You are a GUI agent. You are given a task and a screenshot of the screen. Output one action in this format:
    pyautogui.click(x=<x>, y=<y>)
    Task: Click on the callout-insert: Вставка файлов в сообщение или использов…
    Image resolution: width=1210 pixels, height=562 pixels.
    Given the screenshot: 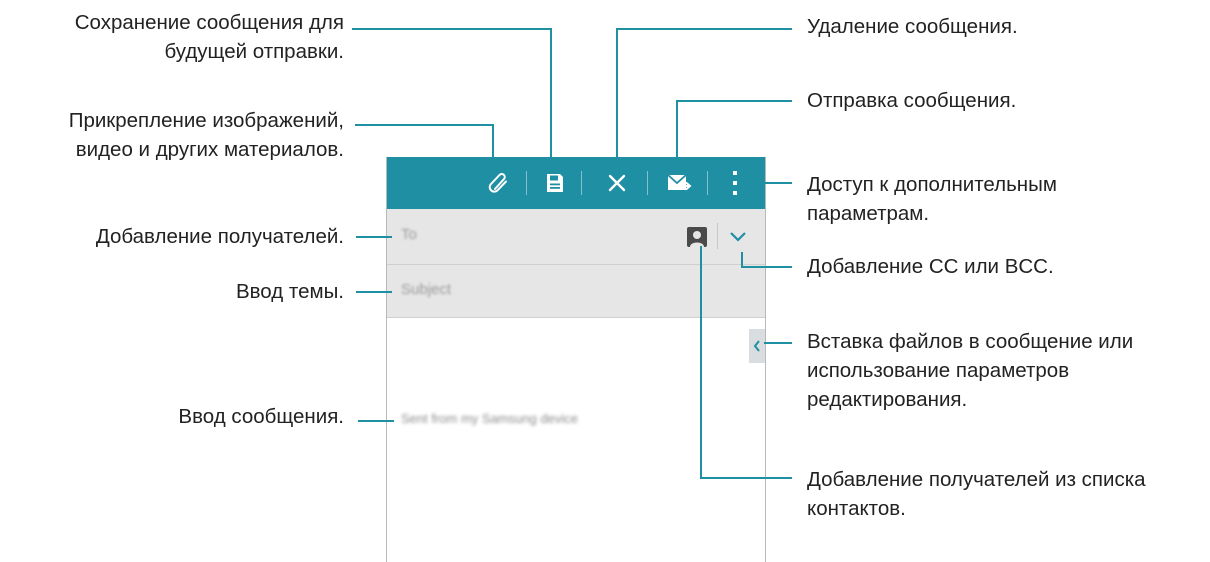 What is the action you would take?
    pyautogui.click(x=970, y=370)
    